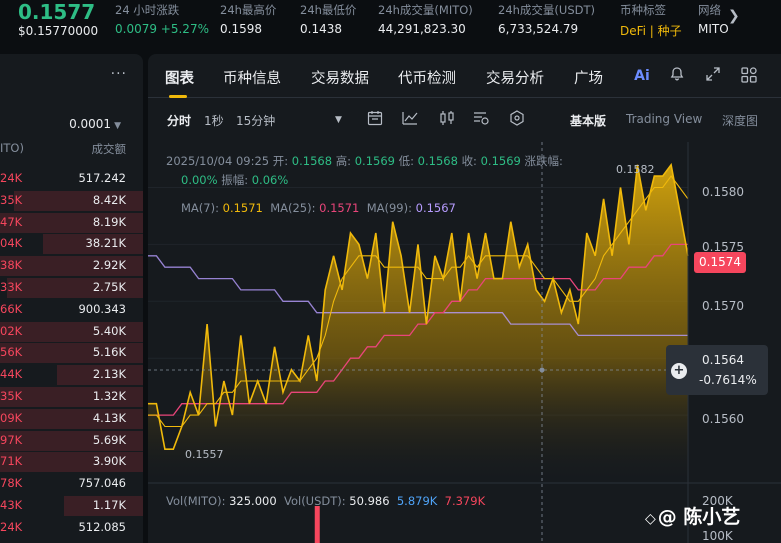 The image size is (781, 543). Describe the element at coordinates (95, 124) in the screenshot. I see `precision-select: 0.0001 ▼` at that location.